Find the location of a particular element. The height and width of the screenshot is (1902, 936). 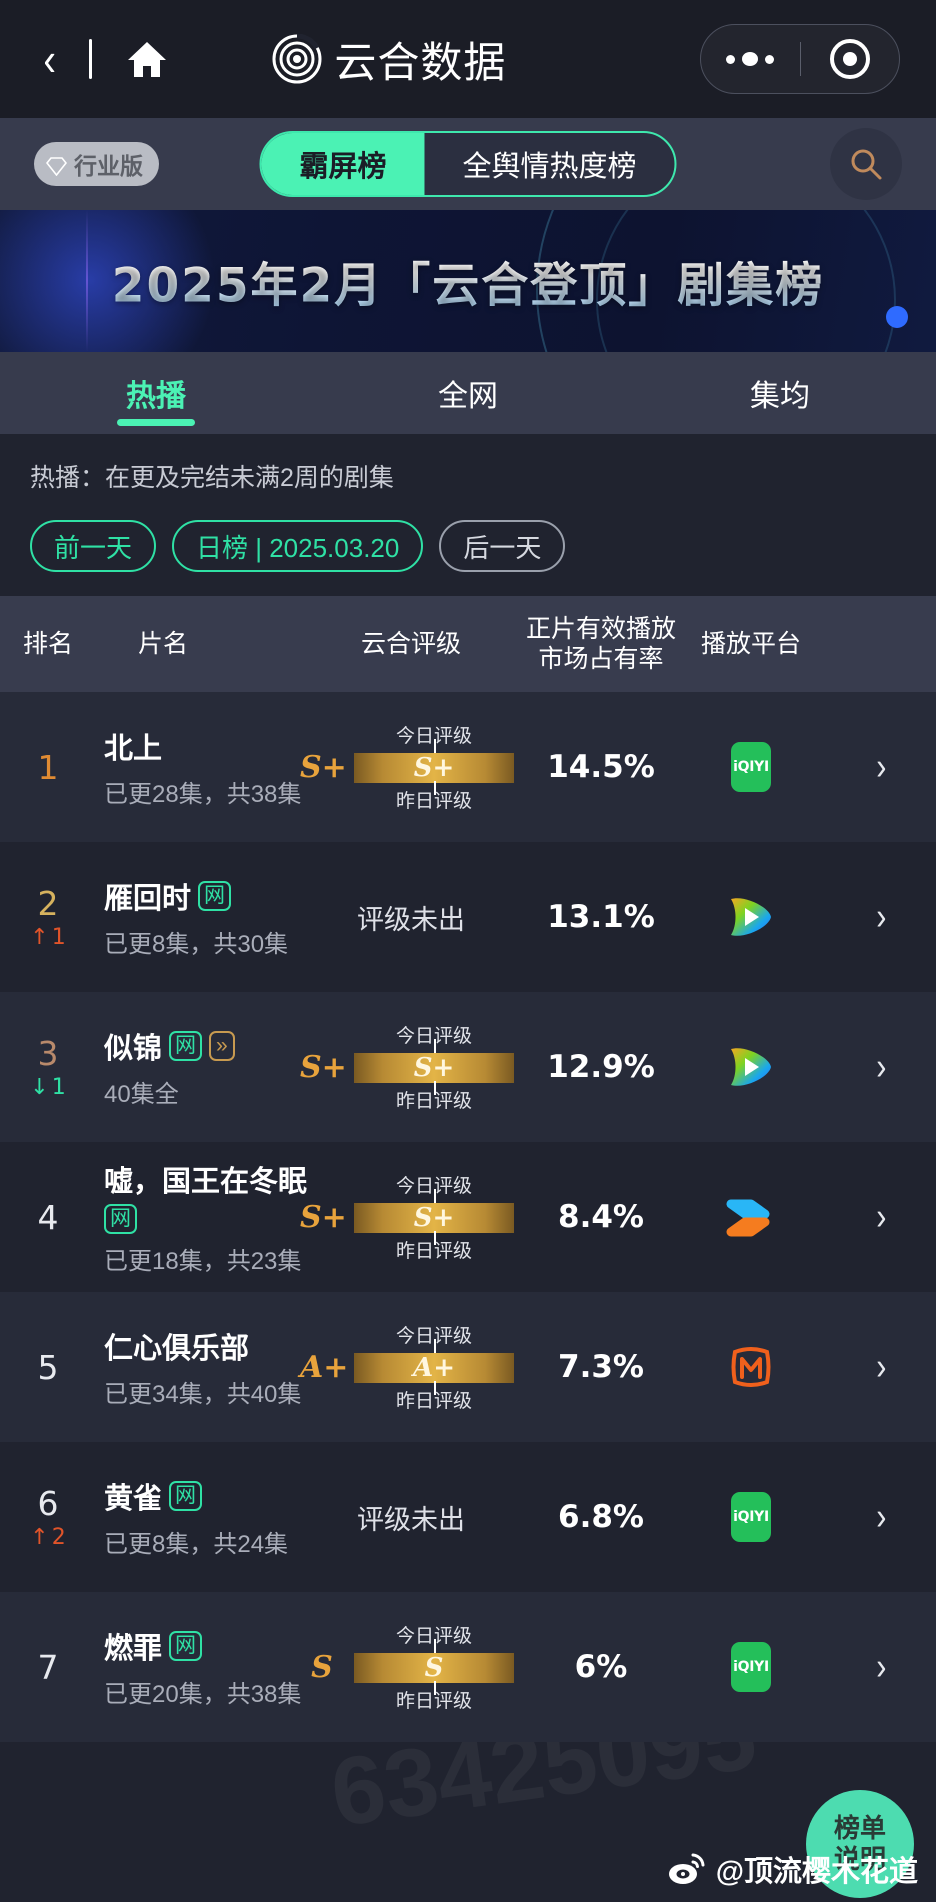

rank-number: 5 is located at coordinates (48, 1367).